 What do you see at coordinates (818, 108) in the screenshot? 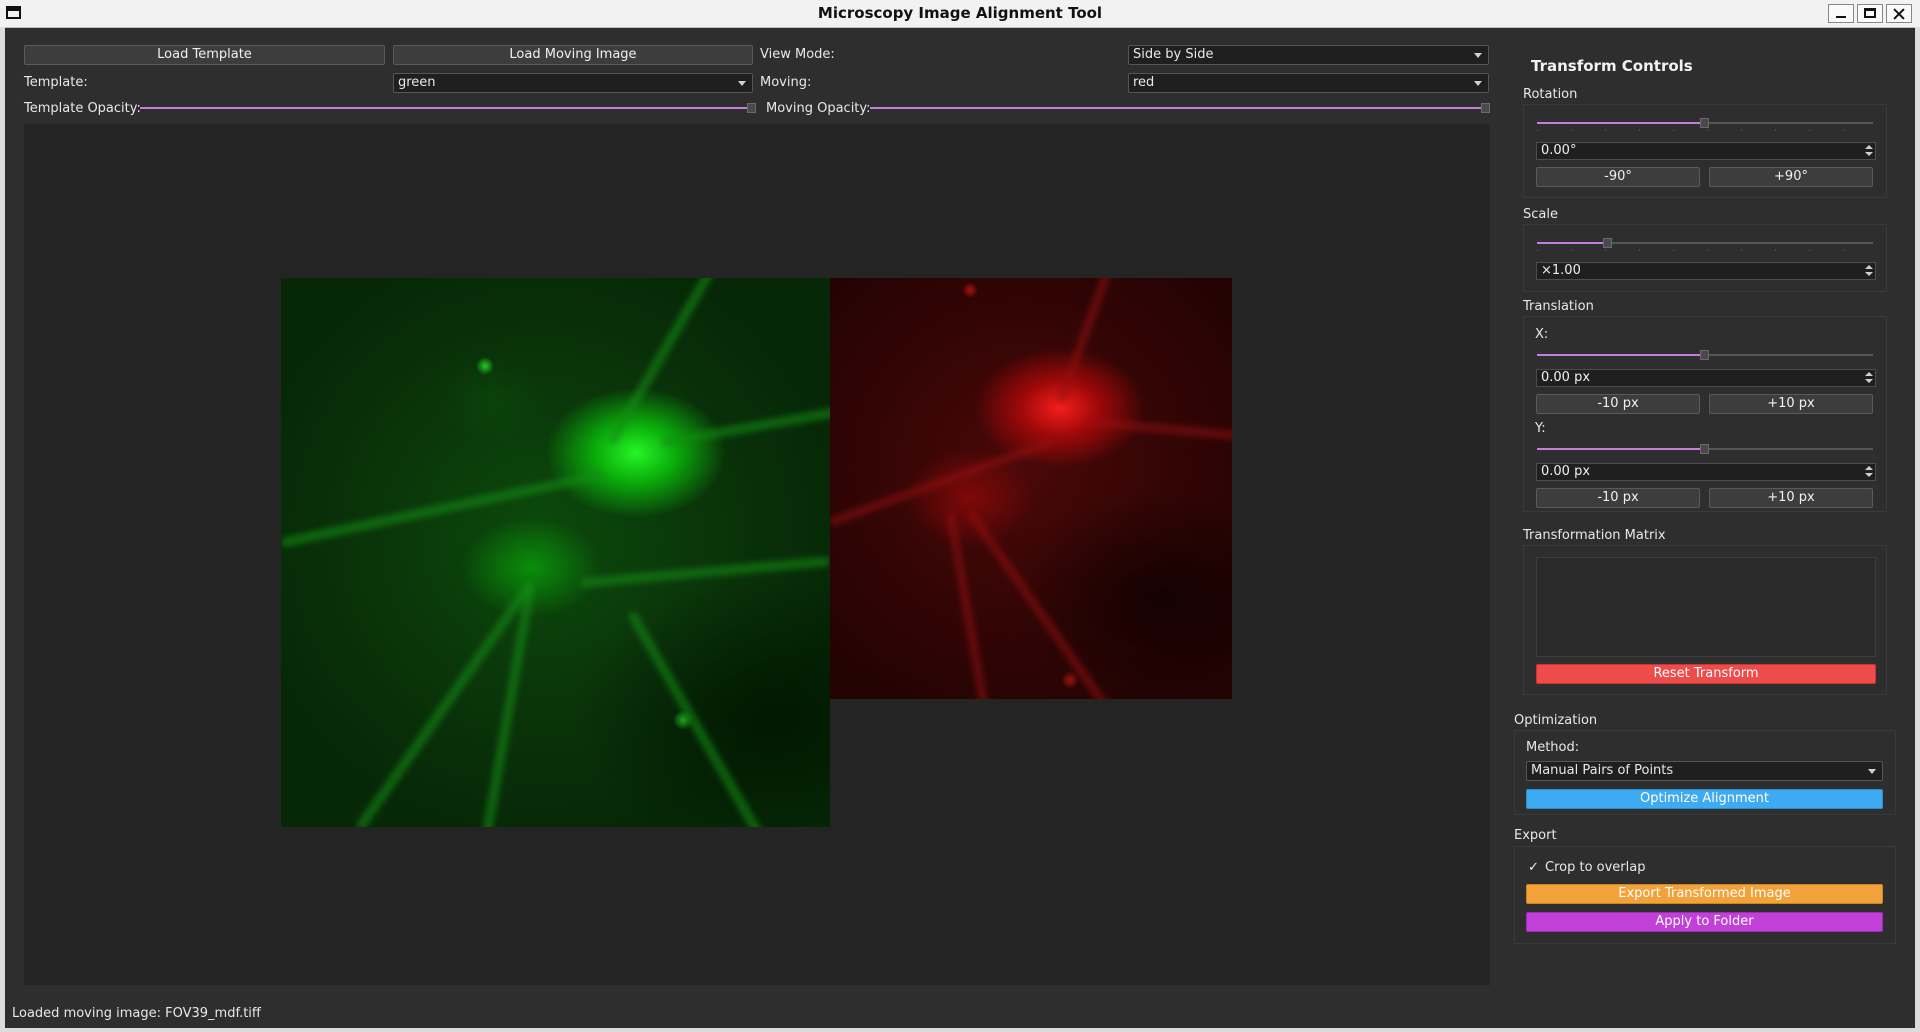
I see `moving-opacity-label: Moving Opacity:` at bounding box center [818, 108].